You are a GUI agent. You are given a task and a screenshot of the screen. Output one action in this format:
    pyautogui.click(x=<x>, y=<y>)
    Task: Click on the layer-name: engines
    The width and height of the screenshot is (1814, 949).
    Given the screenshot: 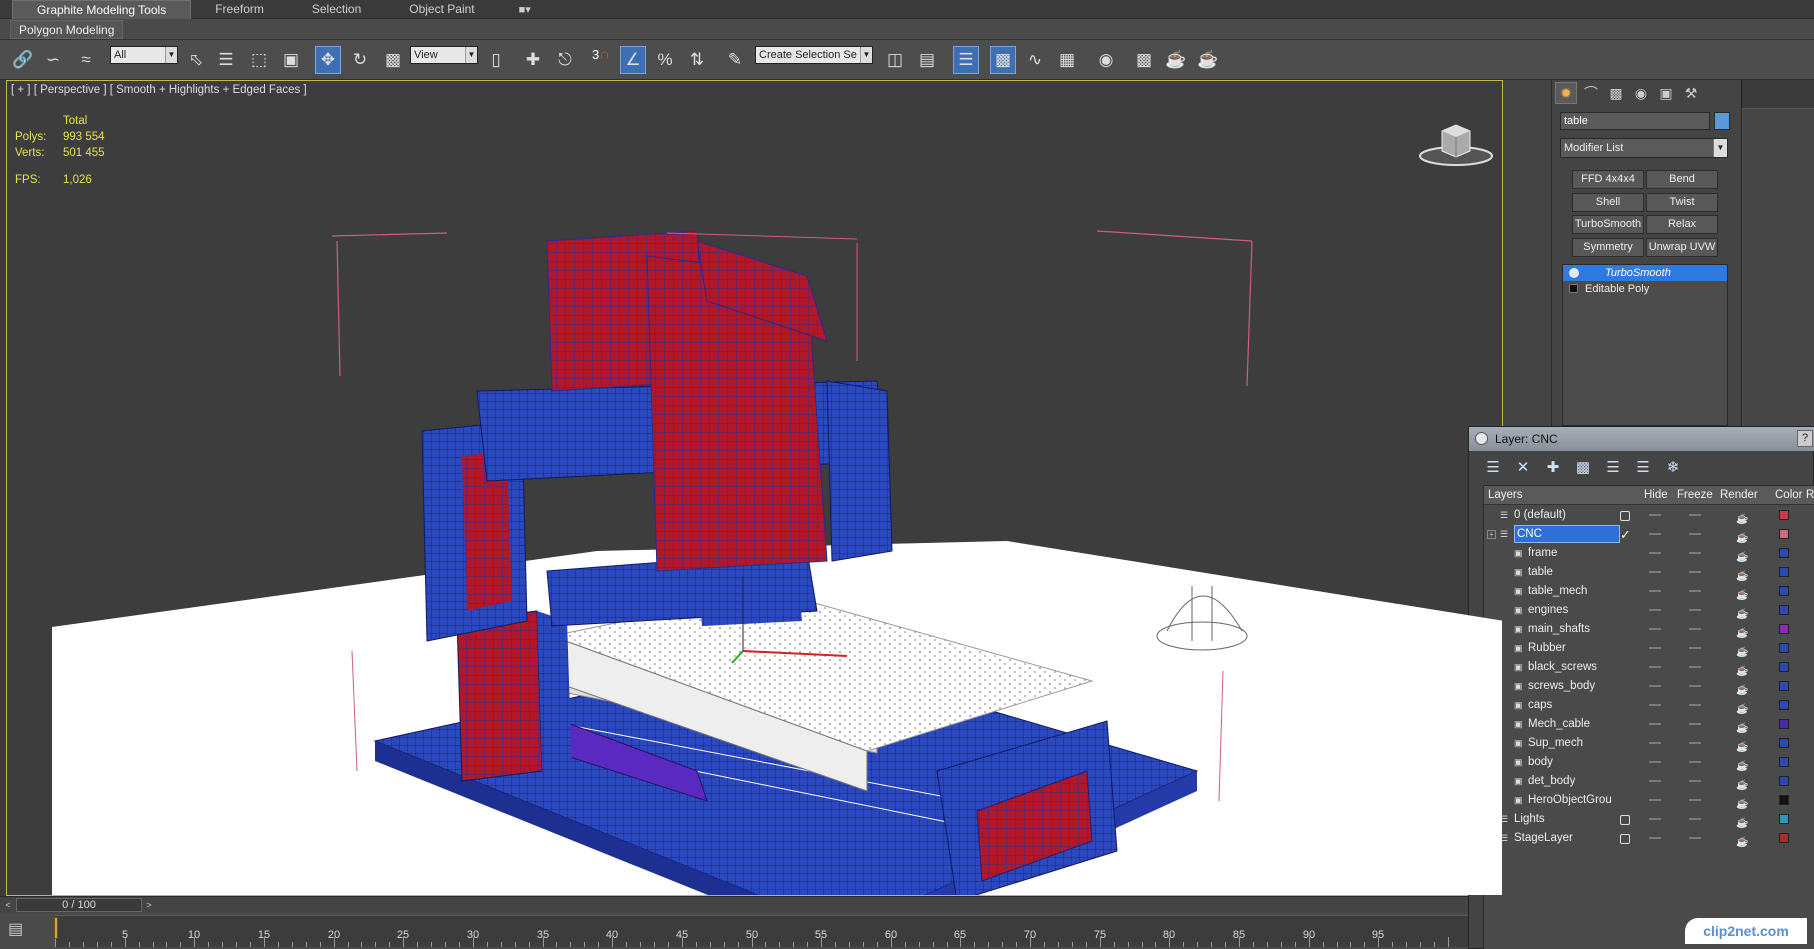 What is the action you would take?
    pyautogui.click(x=1548, y=610)
    